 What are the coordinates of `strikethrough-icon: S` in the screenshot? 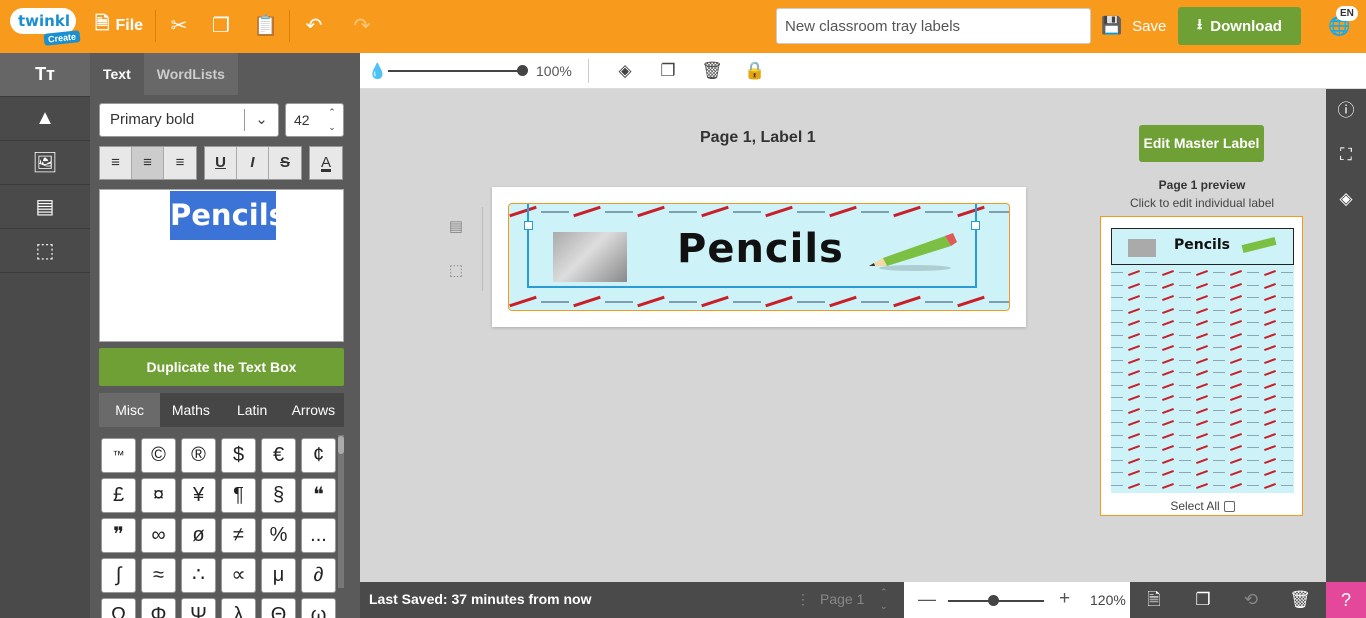 It's located at (285, 163).